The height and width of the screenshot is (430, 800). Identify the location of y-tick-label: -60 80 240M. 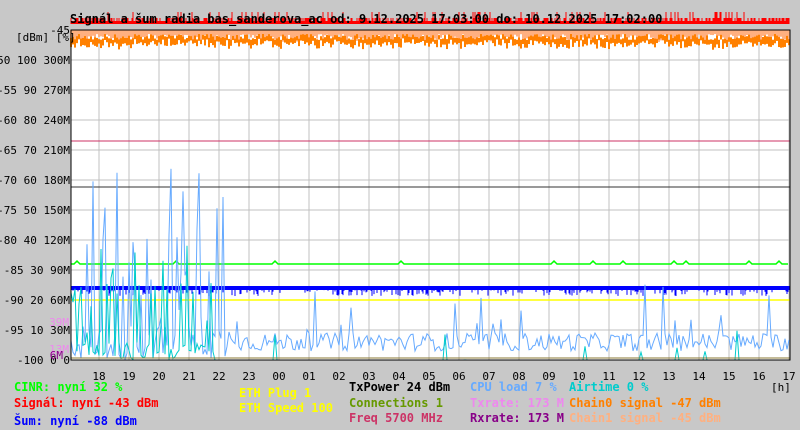
(35, 120).